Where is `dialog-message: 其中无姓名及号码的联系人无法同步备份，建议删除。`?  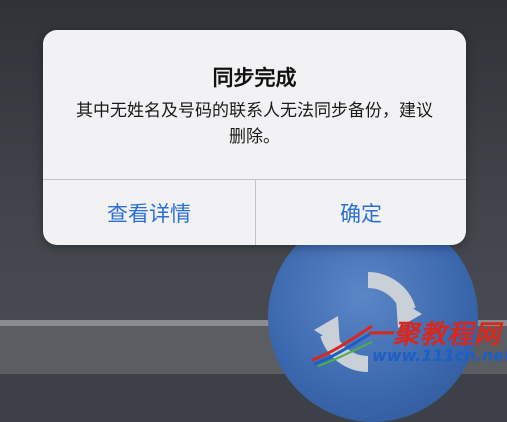 dialog-message: 其中无姓名及号码的联系人无法同步备份，建议删除。 is located at coordinates (254, 124).